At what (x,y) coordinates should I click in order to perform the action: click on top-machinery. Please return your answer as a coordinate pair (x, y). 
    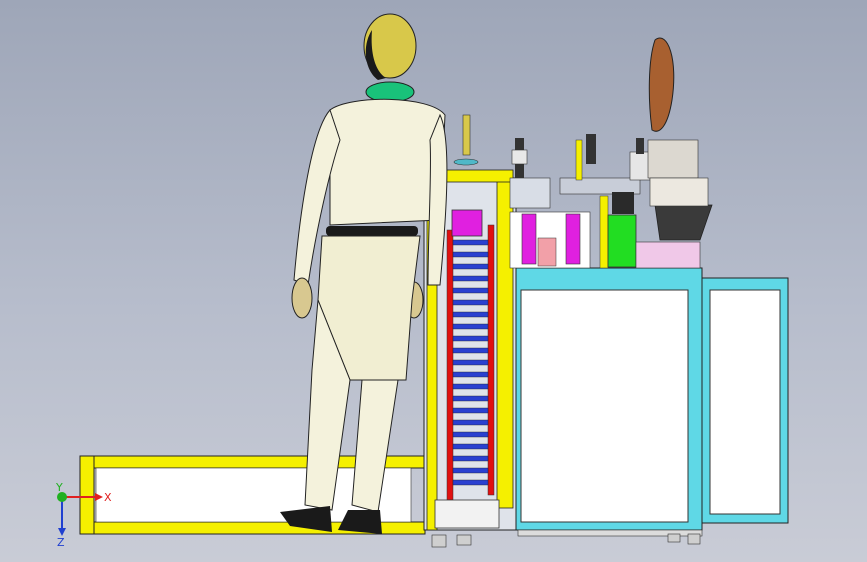
    Looking at the image, I should click on (611, 153).